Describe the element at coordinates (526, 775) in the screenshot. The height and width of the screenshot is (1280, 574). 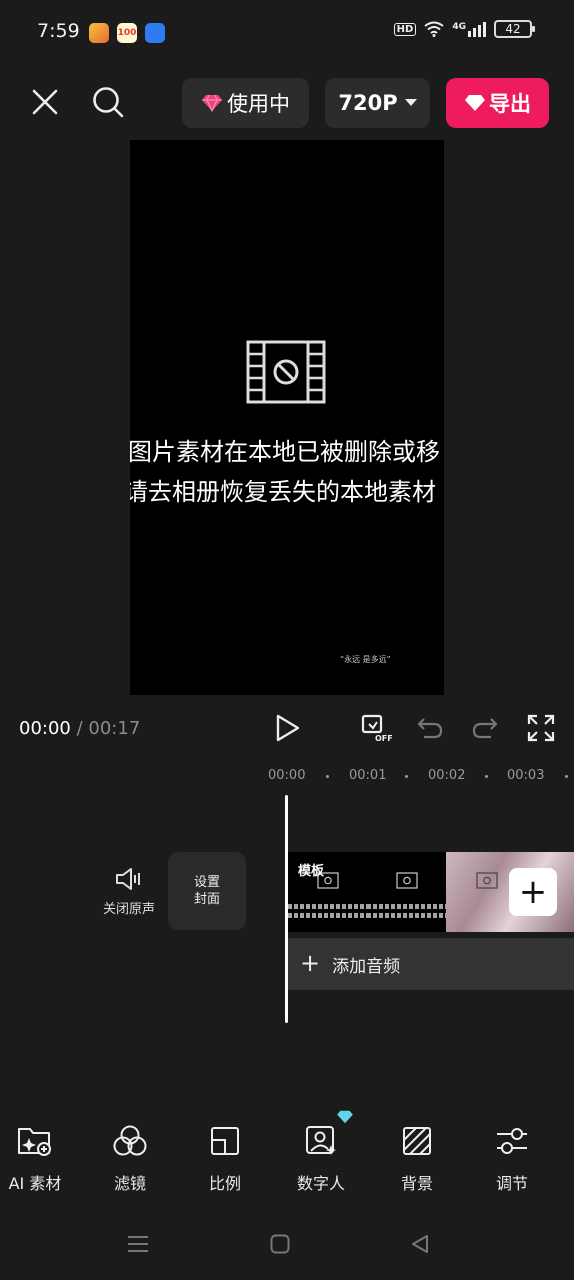
I see `ruler-tick: 00:03` at that location.